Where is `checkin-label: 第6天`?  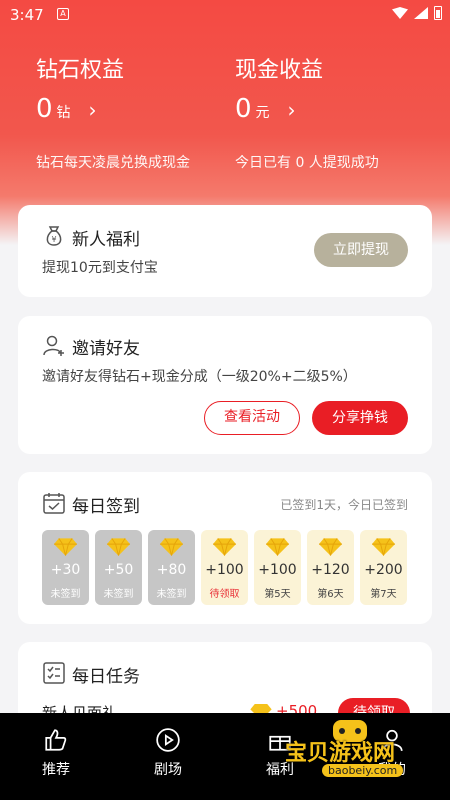 checkin-label: 第6天 is located at coordinates (330, 594).